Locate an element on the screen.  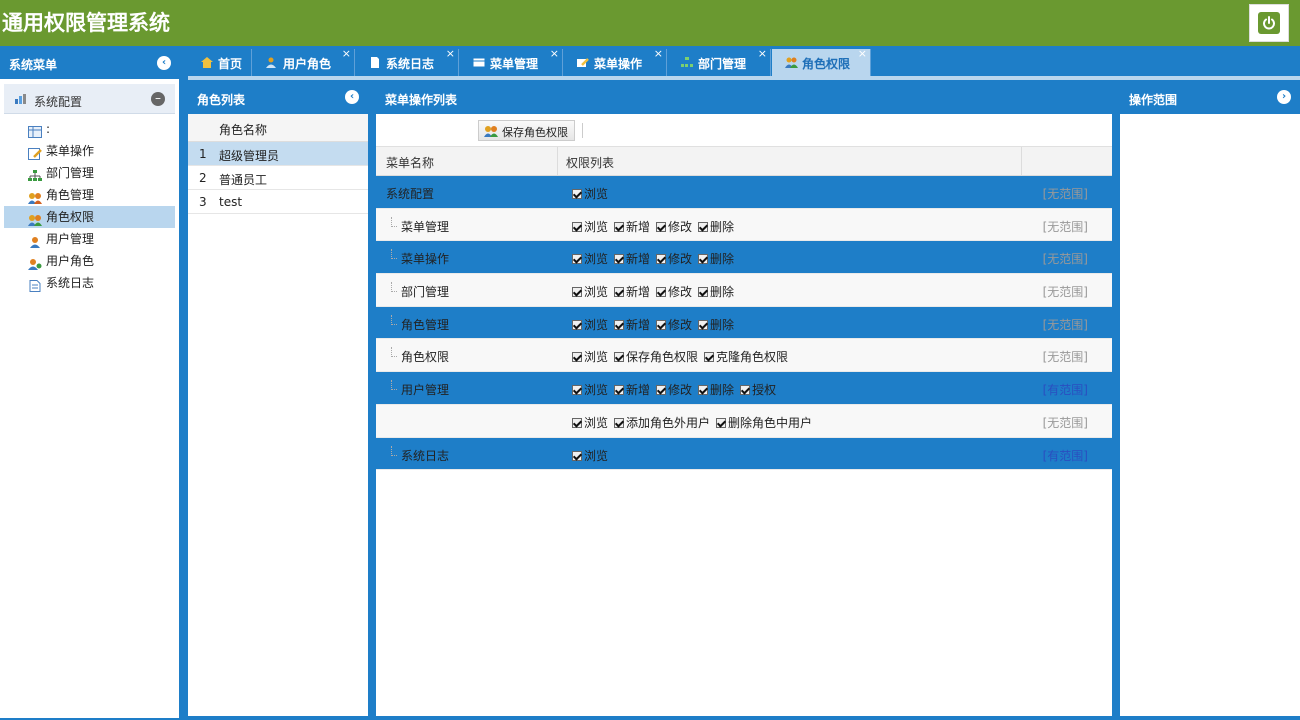
expand-right-icon: › is located at coordinates (1284, 97).